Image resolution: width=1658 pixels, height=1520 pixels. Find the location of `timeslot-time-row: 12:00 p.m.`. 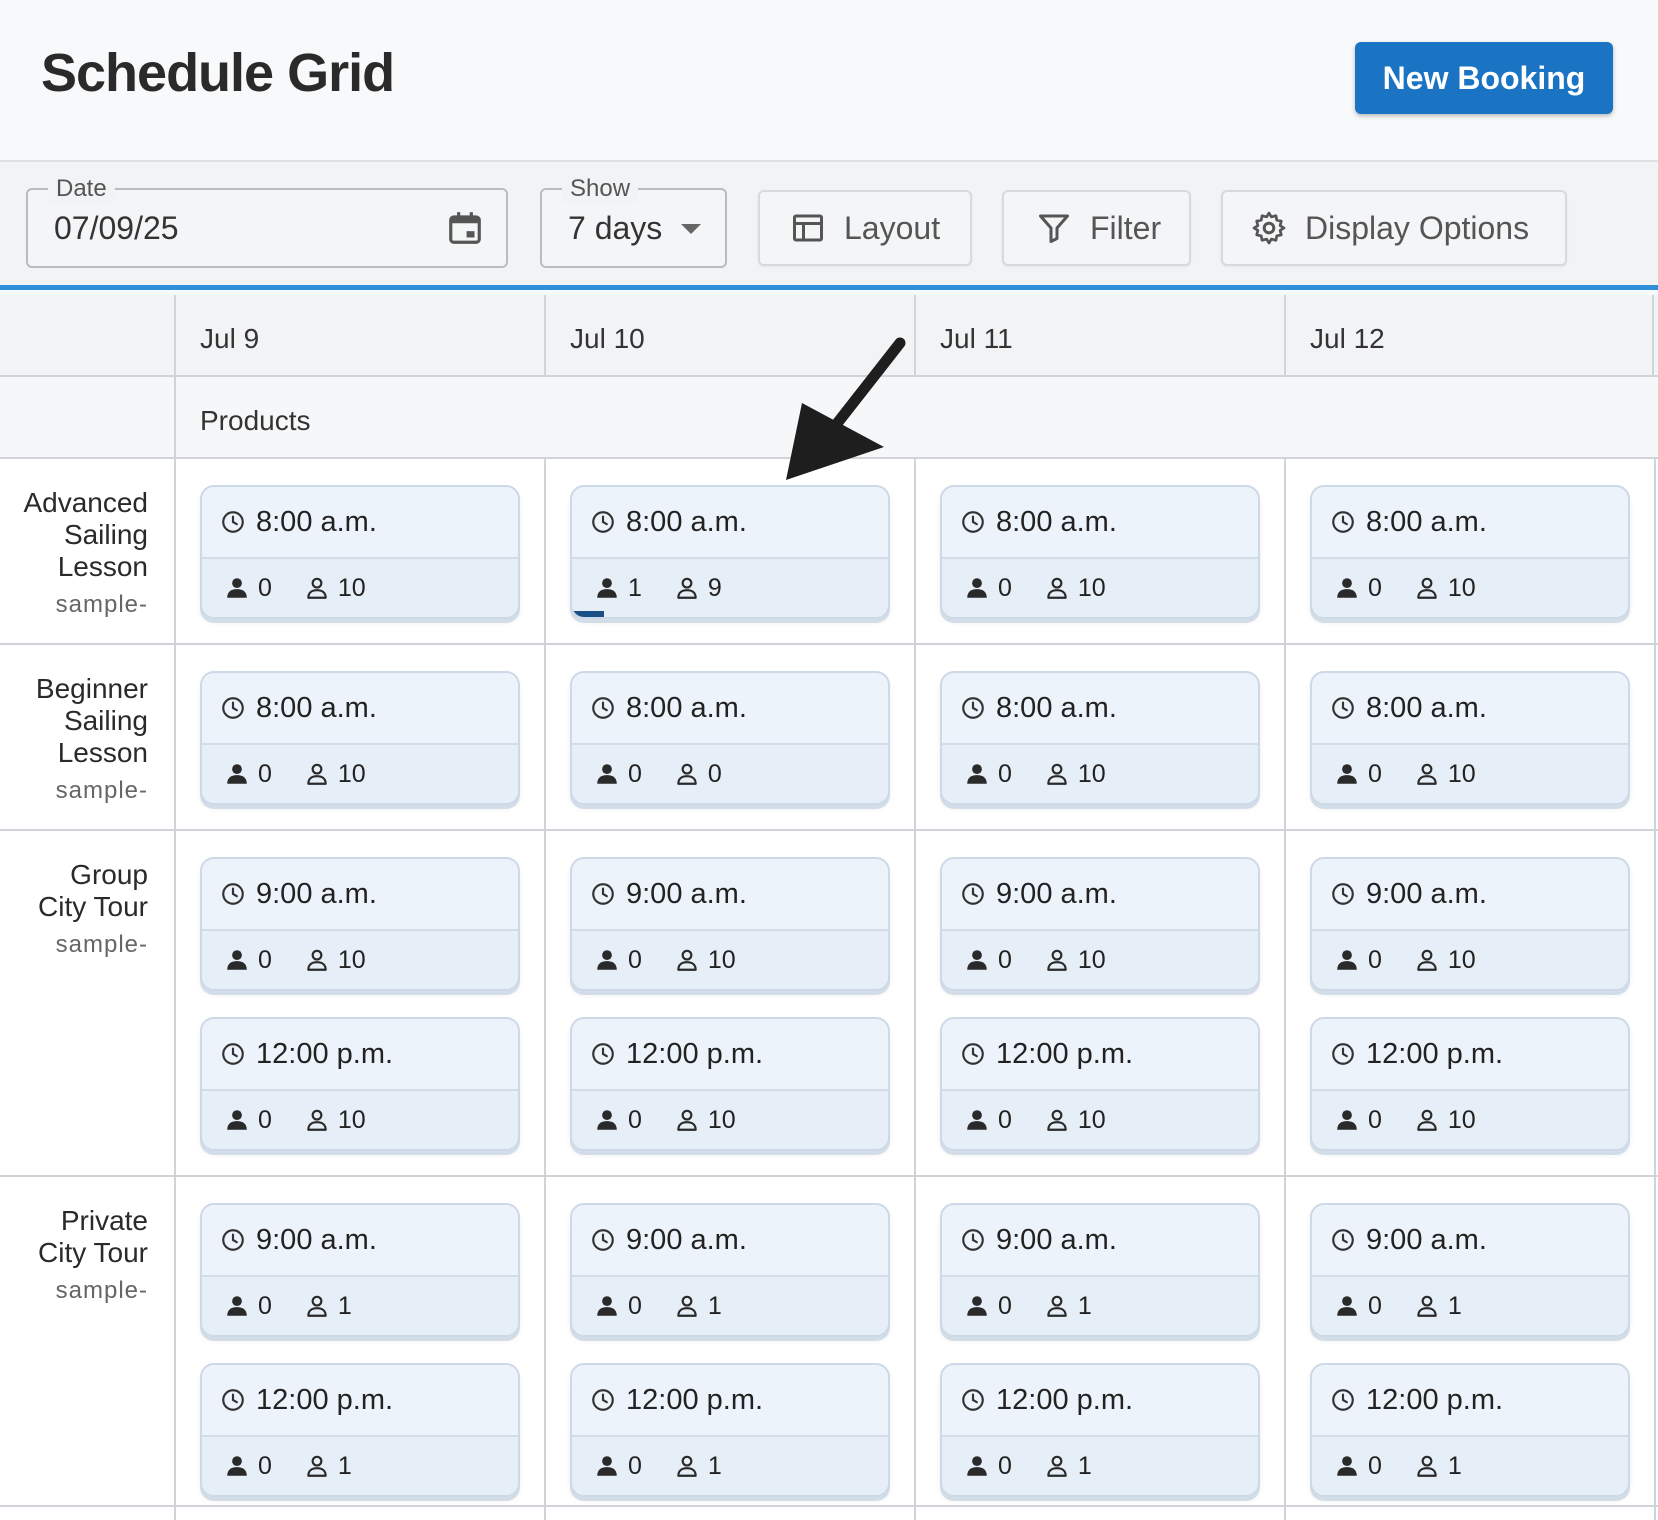

timeslot-time-row: 12:00 p.m. is located at coordinates (1470, 1401).